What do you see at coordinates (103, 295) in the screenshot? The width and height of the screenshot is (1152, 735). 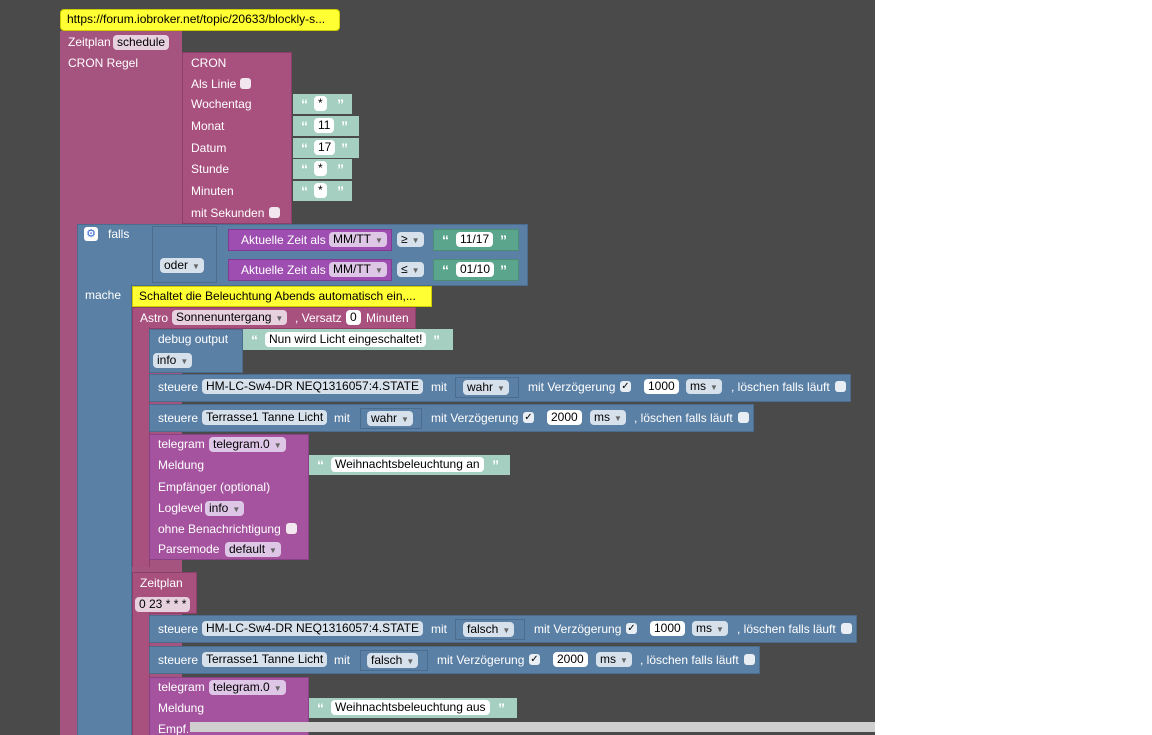 I see `do-label: mache` at bounding box center [103, 295].